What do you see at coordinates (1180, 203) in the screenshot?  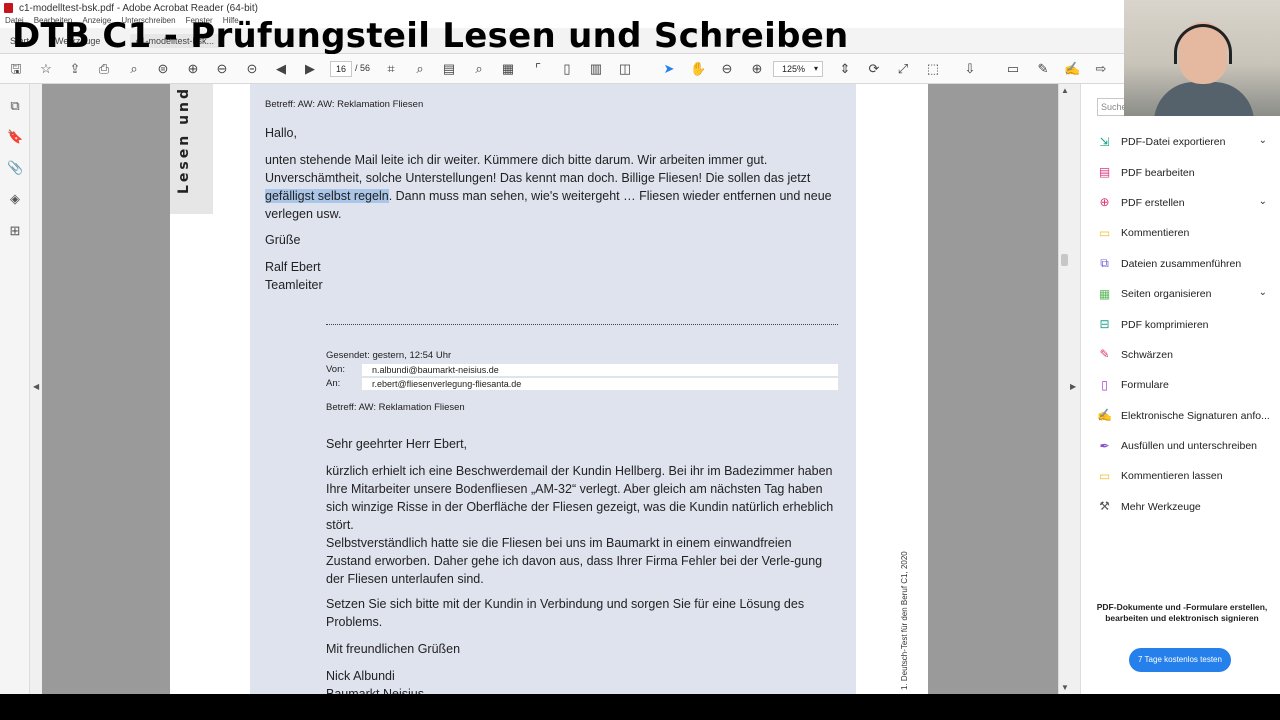 I see `tool-item-2: ⊕ PDF erstellen ⌄` at bounding box center [1180, 203].